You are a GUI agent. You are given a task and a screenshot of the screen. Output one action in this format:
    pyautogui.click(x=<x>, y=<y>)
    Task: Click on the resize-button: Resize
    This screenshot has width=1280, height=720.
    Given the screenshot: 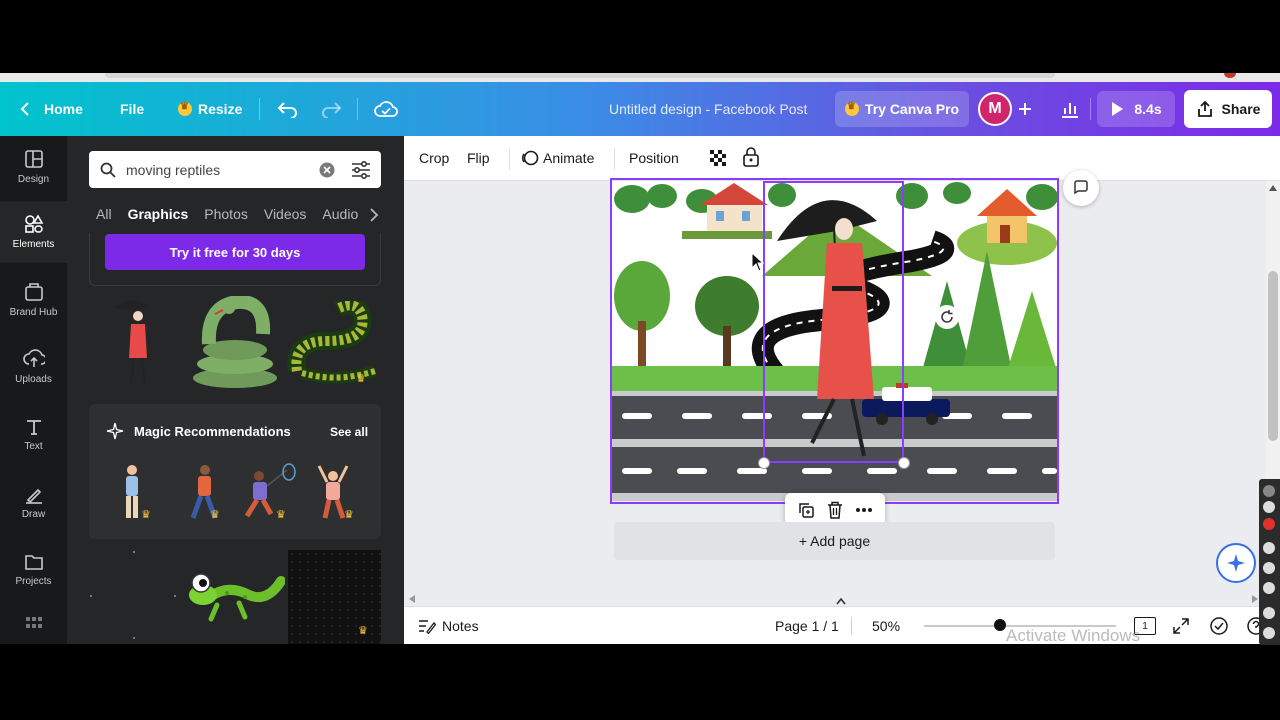 What is the action you would take?
    pyautogui.click(x=210, y=109)
    